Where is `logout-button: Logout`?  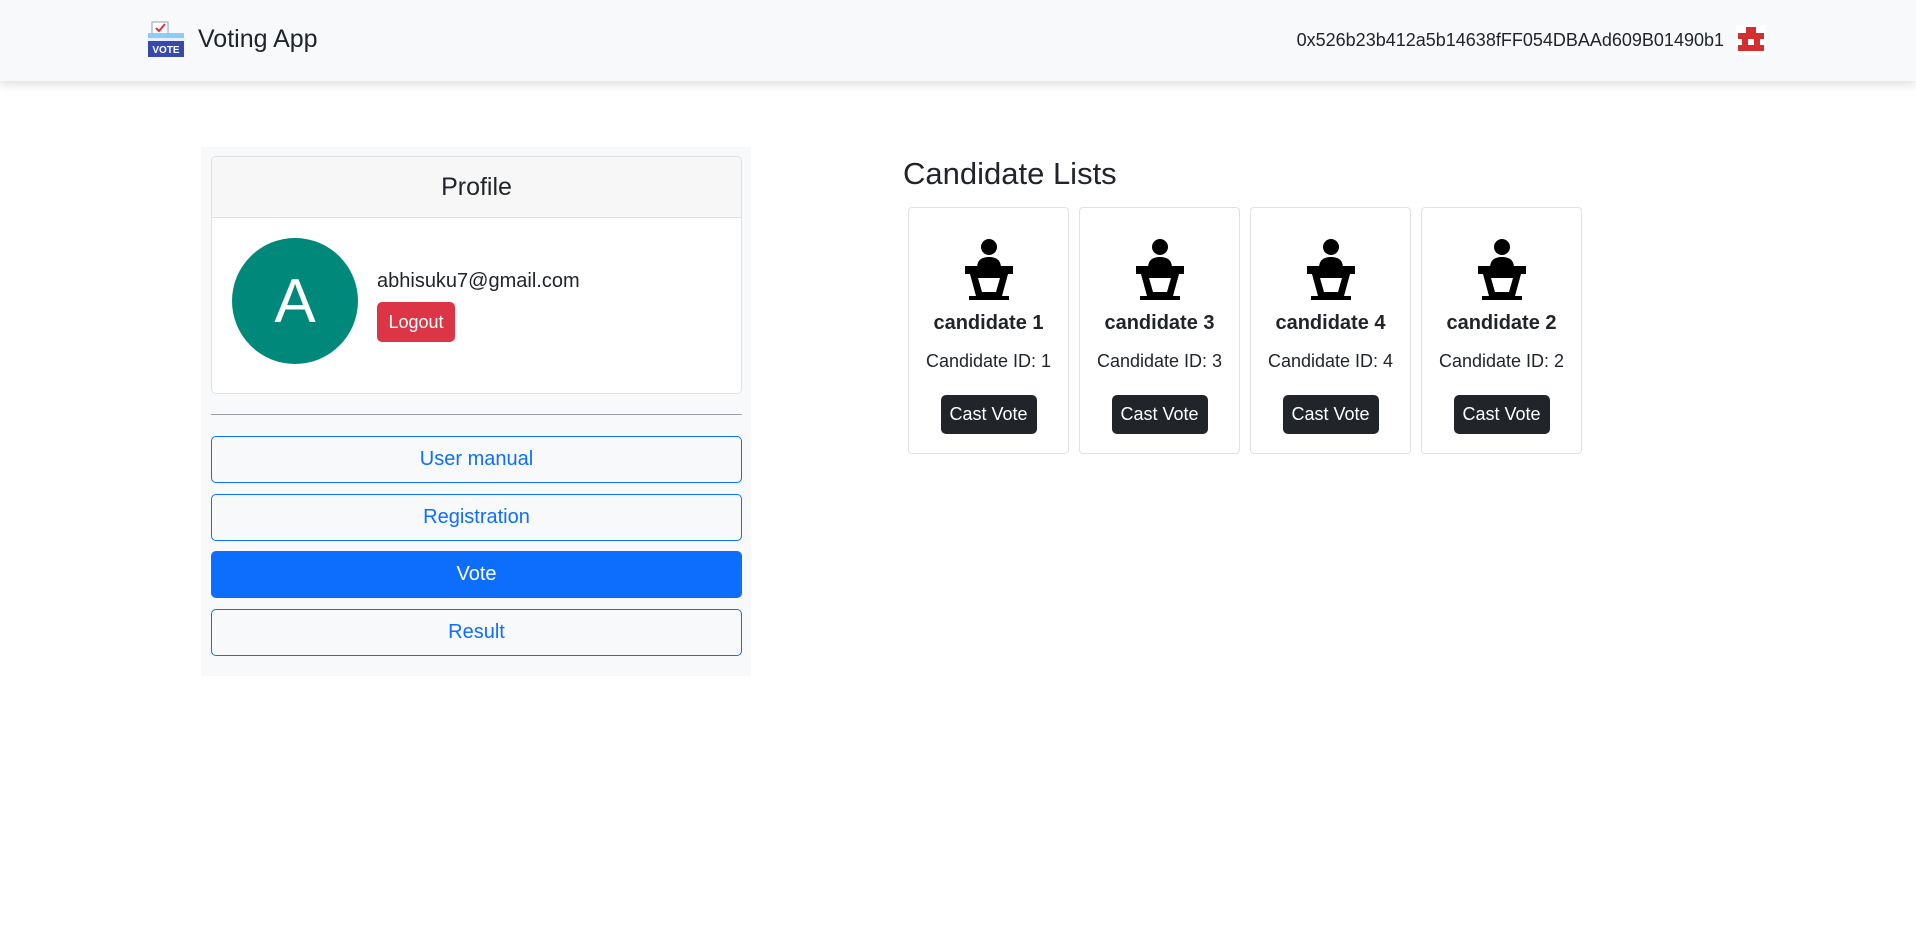 logout-button: Logout is located at coordinates (416, 322).